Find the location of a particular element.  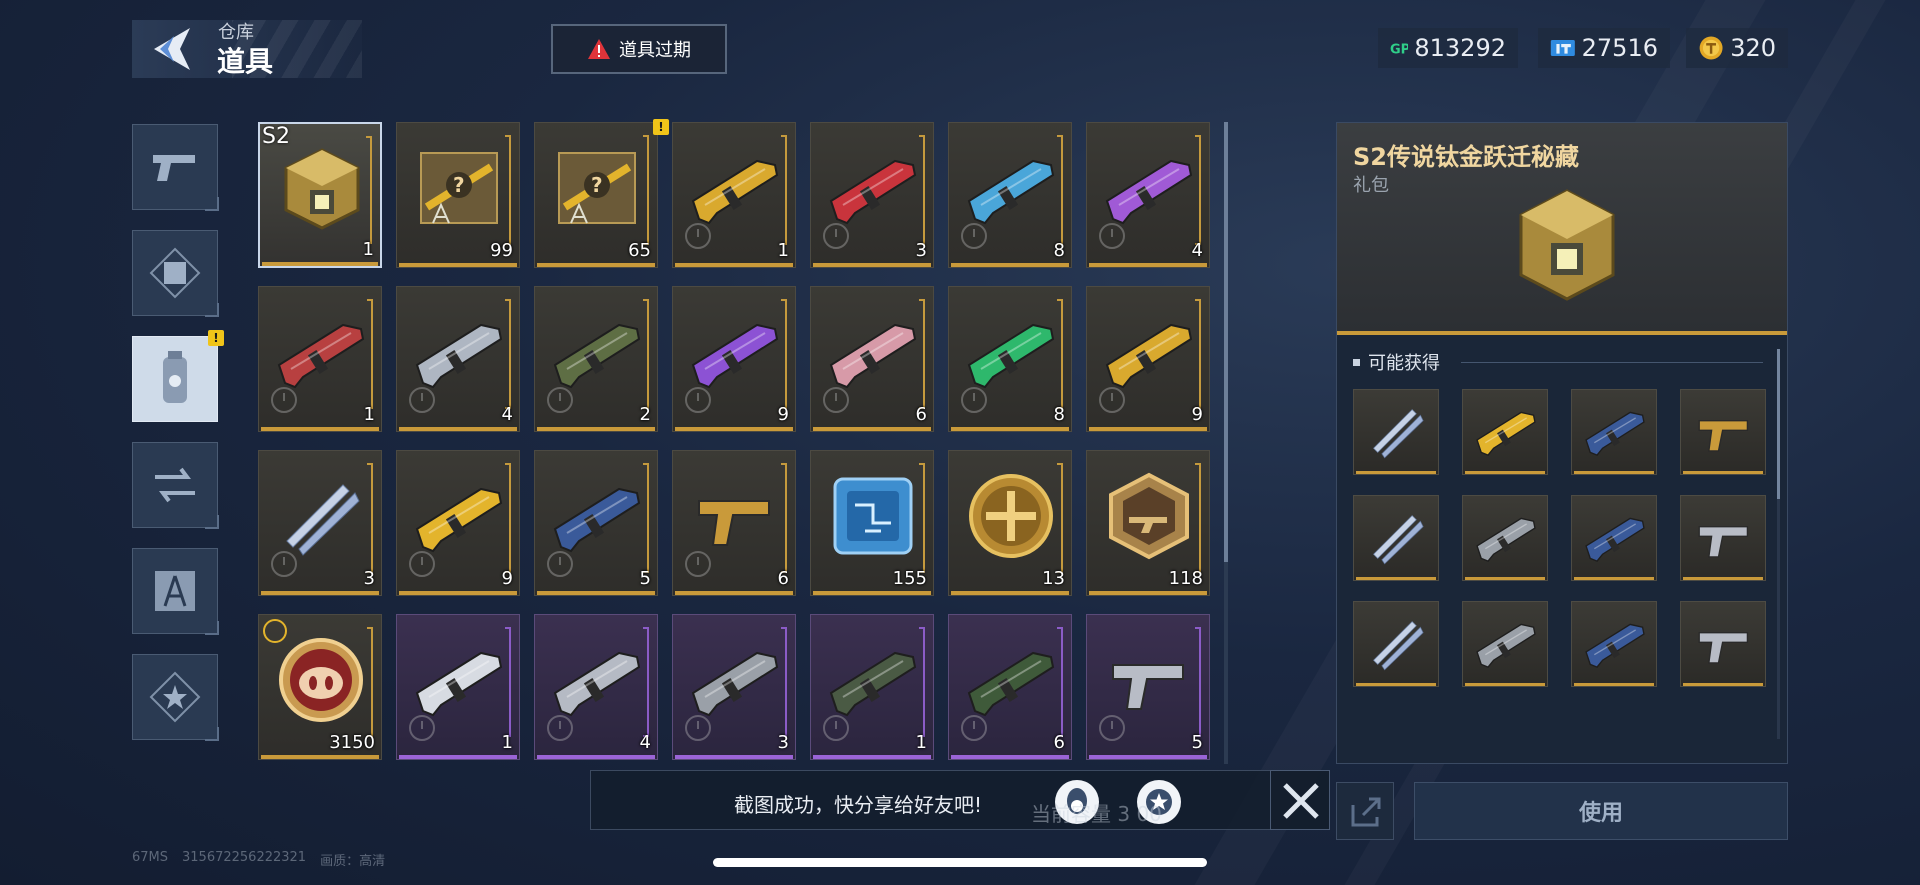

close-icon is located at coordinates (1301, 801).